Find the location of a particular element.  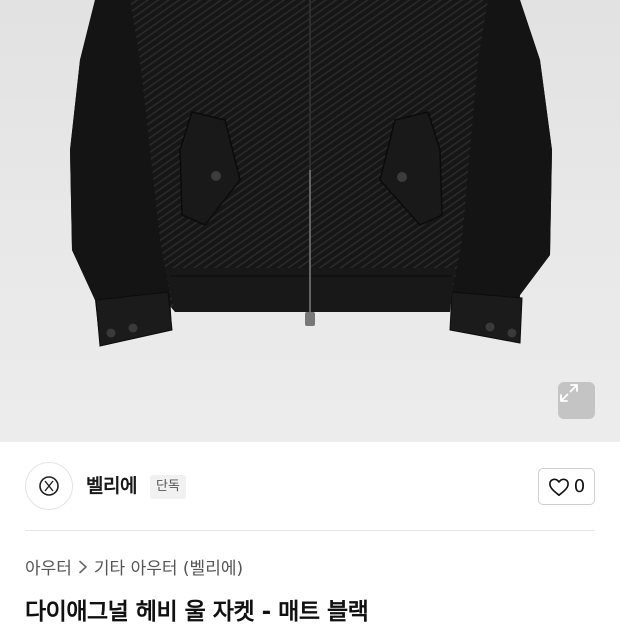

exclusive-badge: 단독 is located at coordinates (168, 487).